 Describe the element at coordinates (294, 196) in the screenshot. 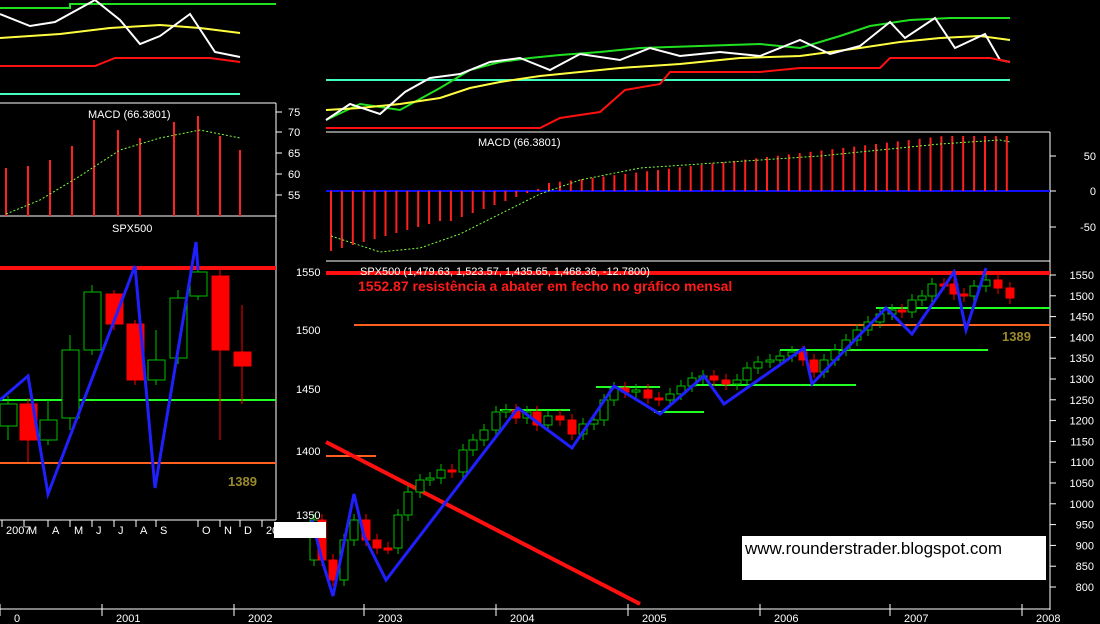

I see `y-tick-label: 55` at that location.